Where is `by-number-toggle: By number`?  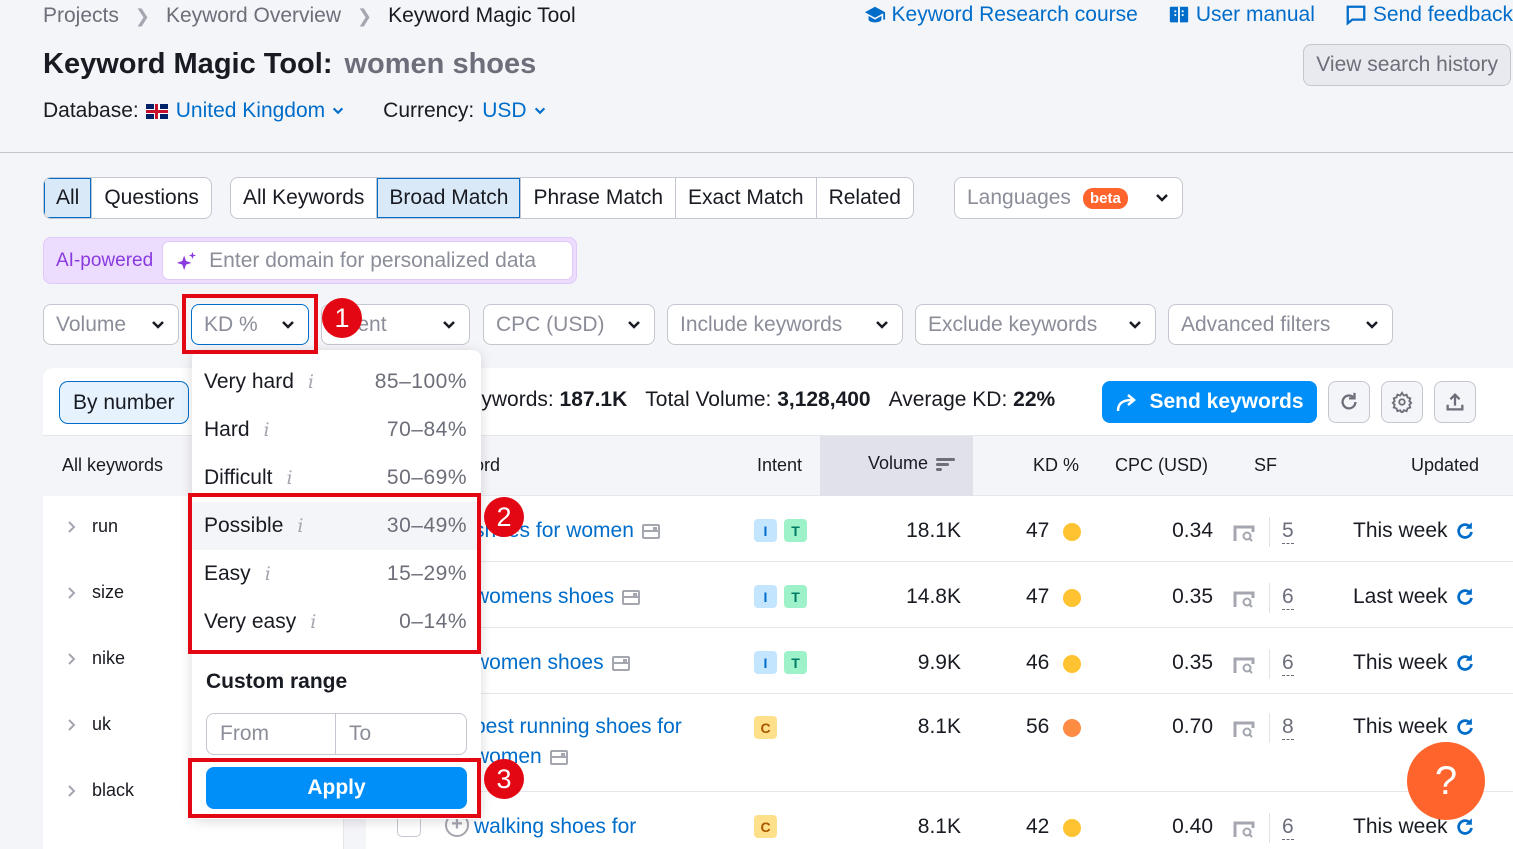 by-number-toggle: By number is located at coordinates (124, 402).